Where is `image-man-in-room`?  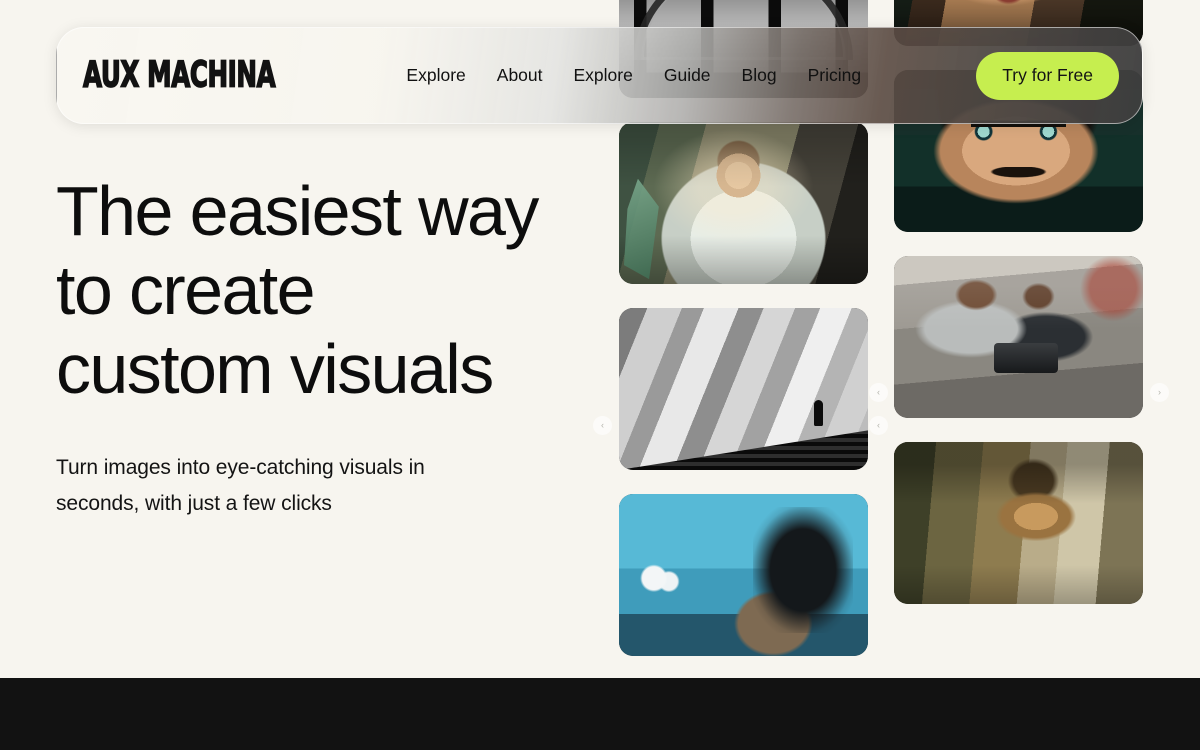
image-man-in-room is located at coordinates (743, 203).